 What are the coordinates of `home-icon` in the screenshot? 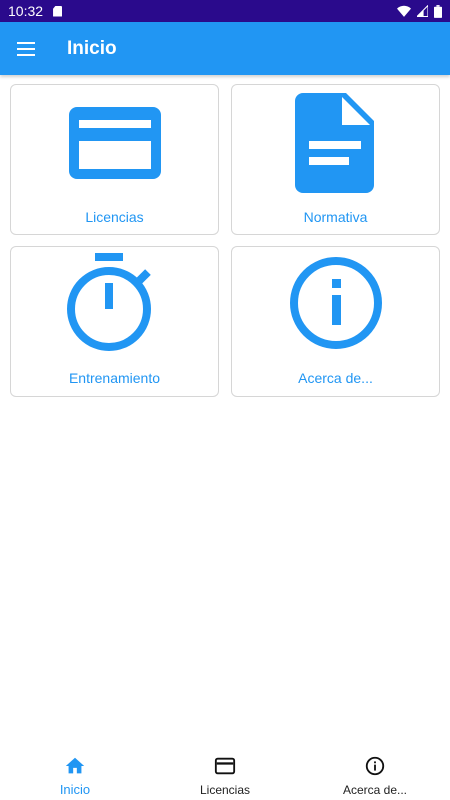 It's located at (75, 765).